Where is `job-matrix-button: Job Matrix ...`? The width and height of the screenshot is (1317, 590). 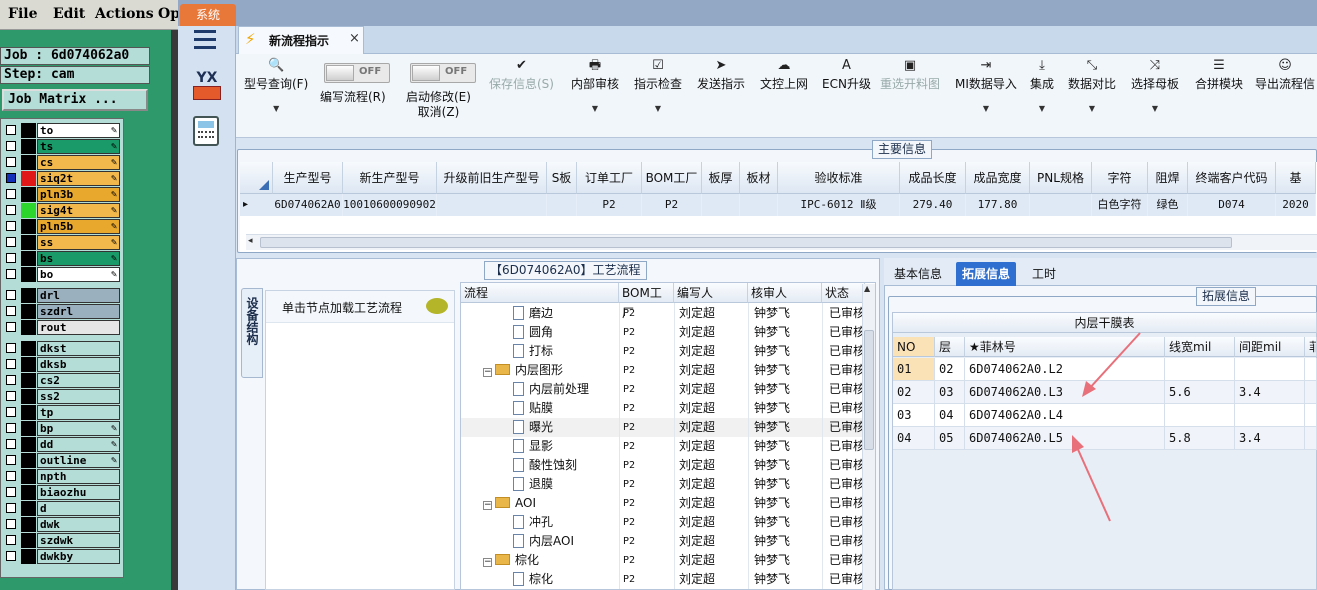 job-matrix-button: Job Matrix ... is located at coordinates (75, 100).